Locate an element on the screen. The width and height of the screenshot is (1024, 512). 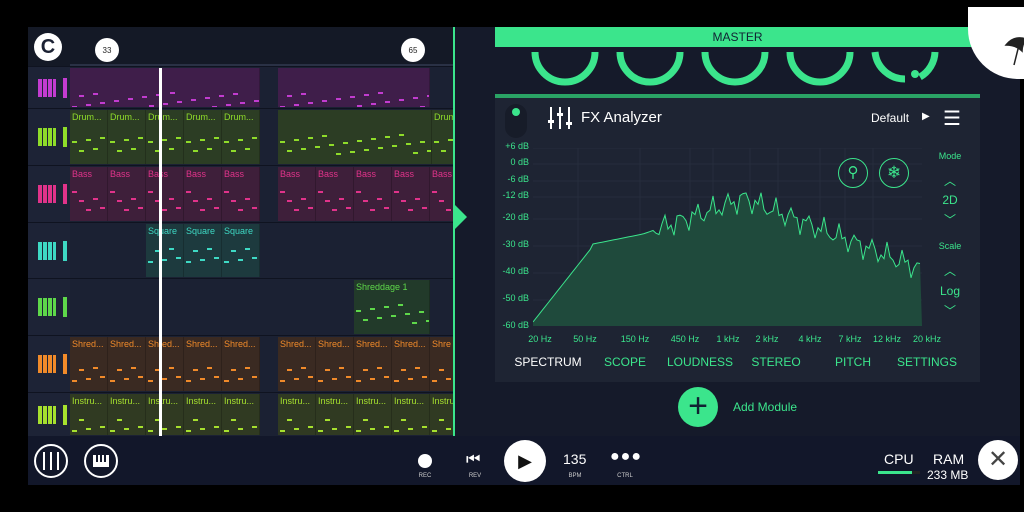
freeze-snowflake-icon: ❄ is located at coordinates (894, 173).